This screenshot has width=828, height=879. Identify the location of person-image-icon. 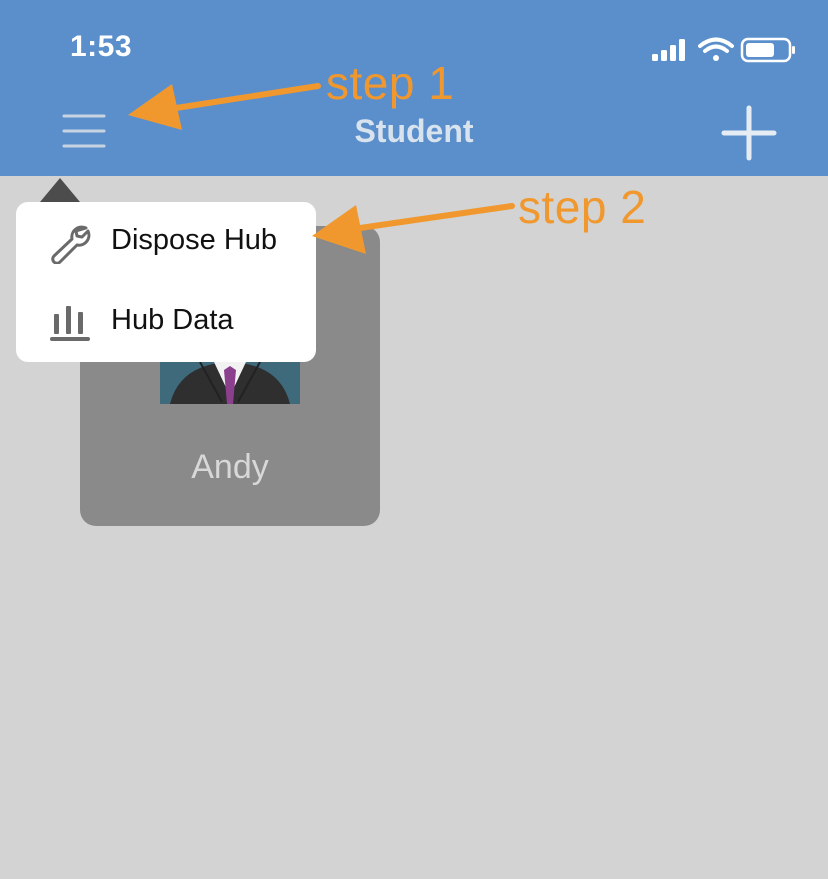
(230, 383).